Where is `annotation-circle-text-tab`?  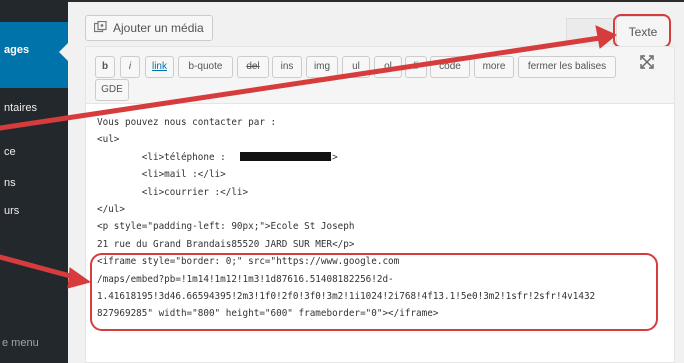
annotation-circle-text-tab is located at coordinates (642, 31).